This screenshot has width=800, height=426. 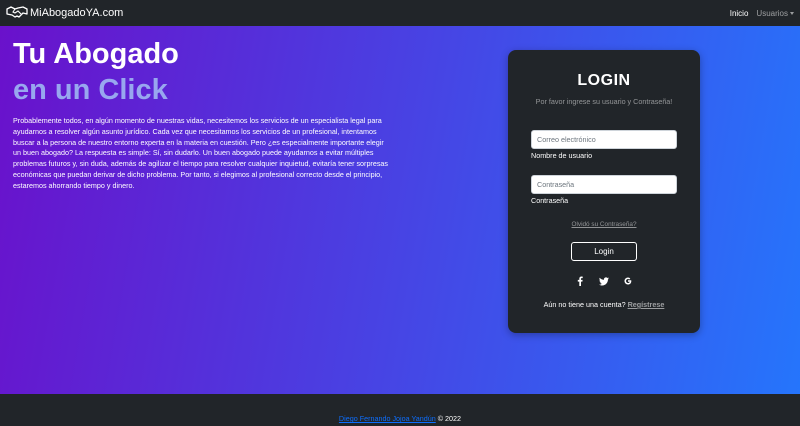 I want to click on nav-usuarios-label: Usuarios, so click(x=772, y=13).